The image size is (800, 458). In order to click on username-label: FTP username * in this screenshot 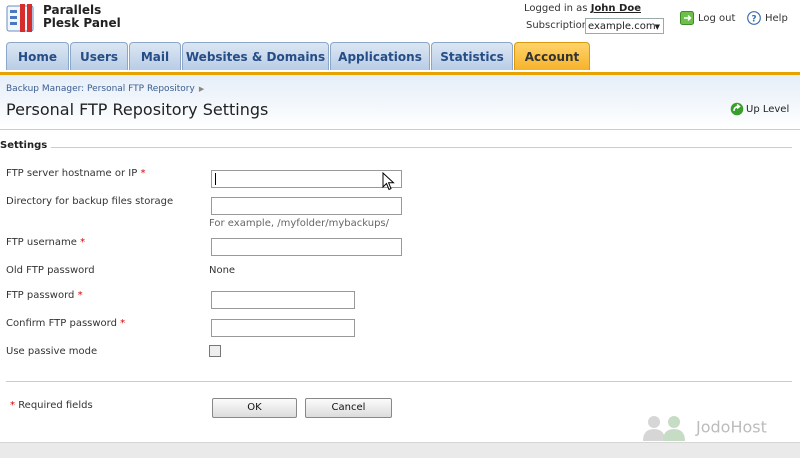, I will do `click(45, 242)`.